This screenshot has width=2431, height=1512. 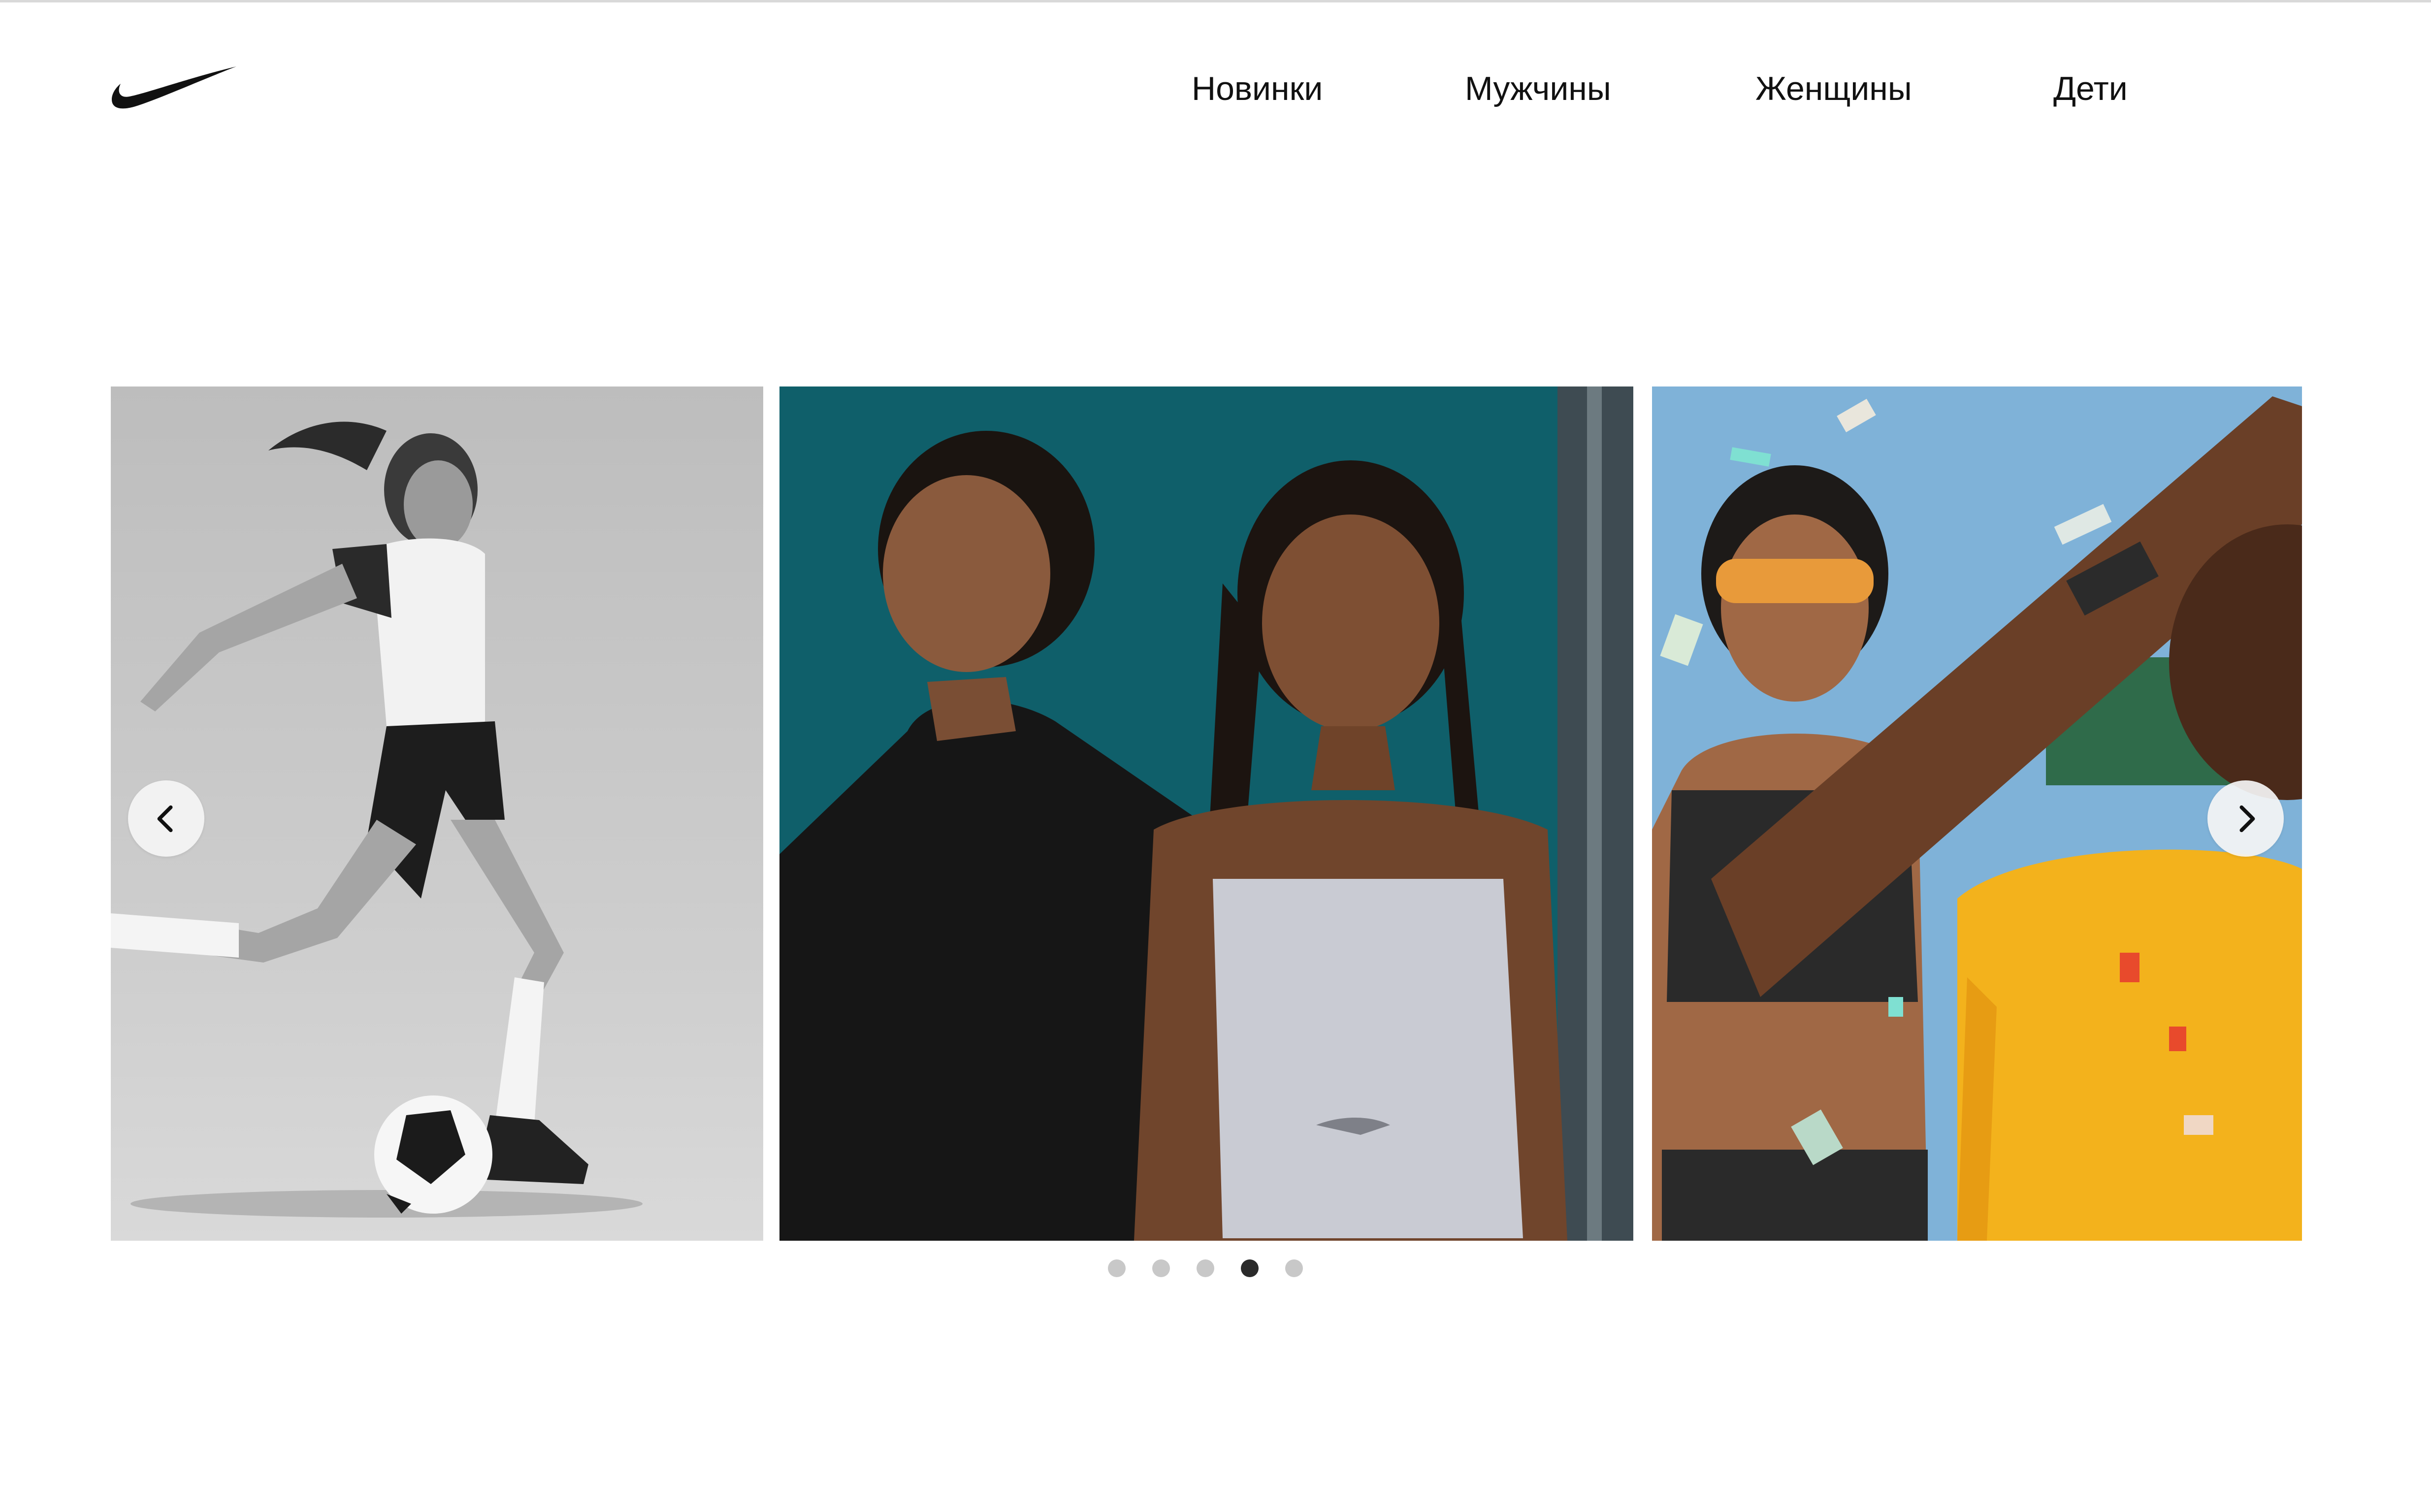 I want to click on carousel-prev-button, so click(x=166, y=818).